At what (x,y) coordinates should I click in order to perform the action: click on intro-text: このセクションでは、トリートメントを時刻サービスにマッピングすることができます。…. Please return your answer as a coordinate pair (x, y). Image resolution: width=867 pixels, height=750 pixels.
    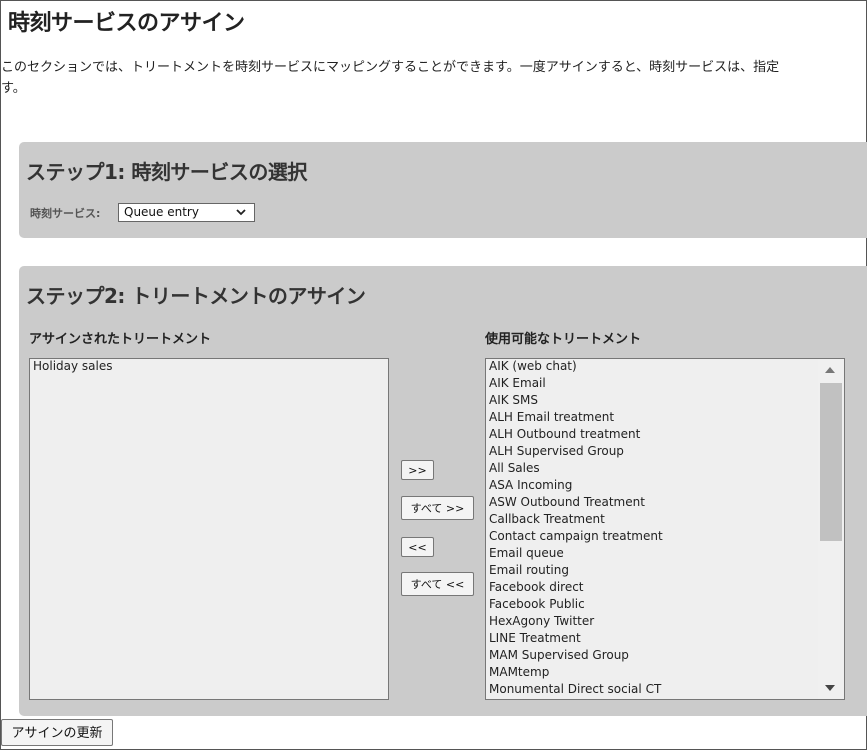
    Looking at the image, I should click on (434, 78).